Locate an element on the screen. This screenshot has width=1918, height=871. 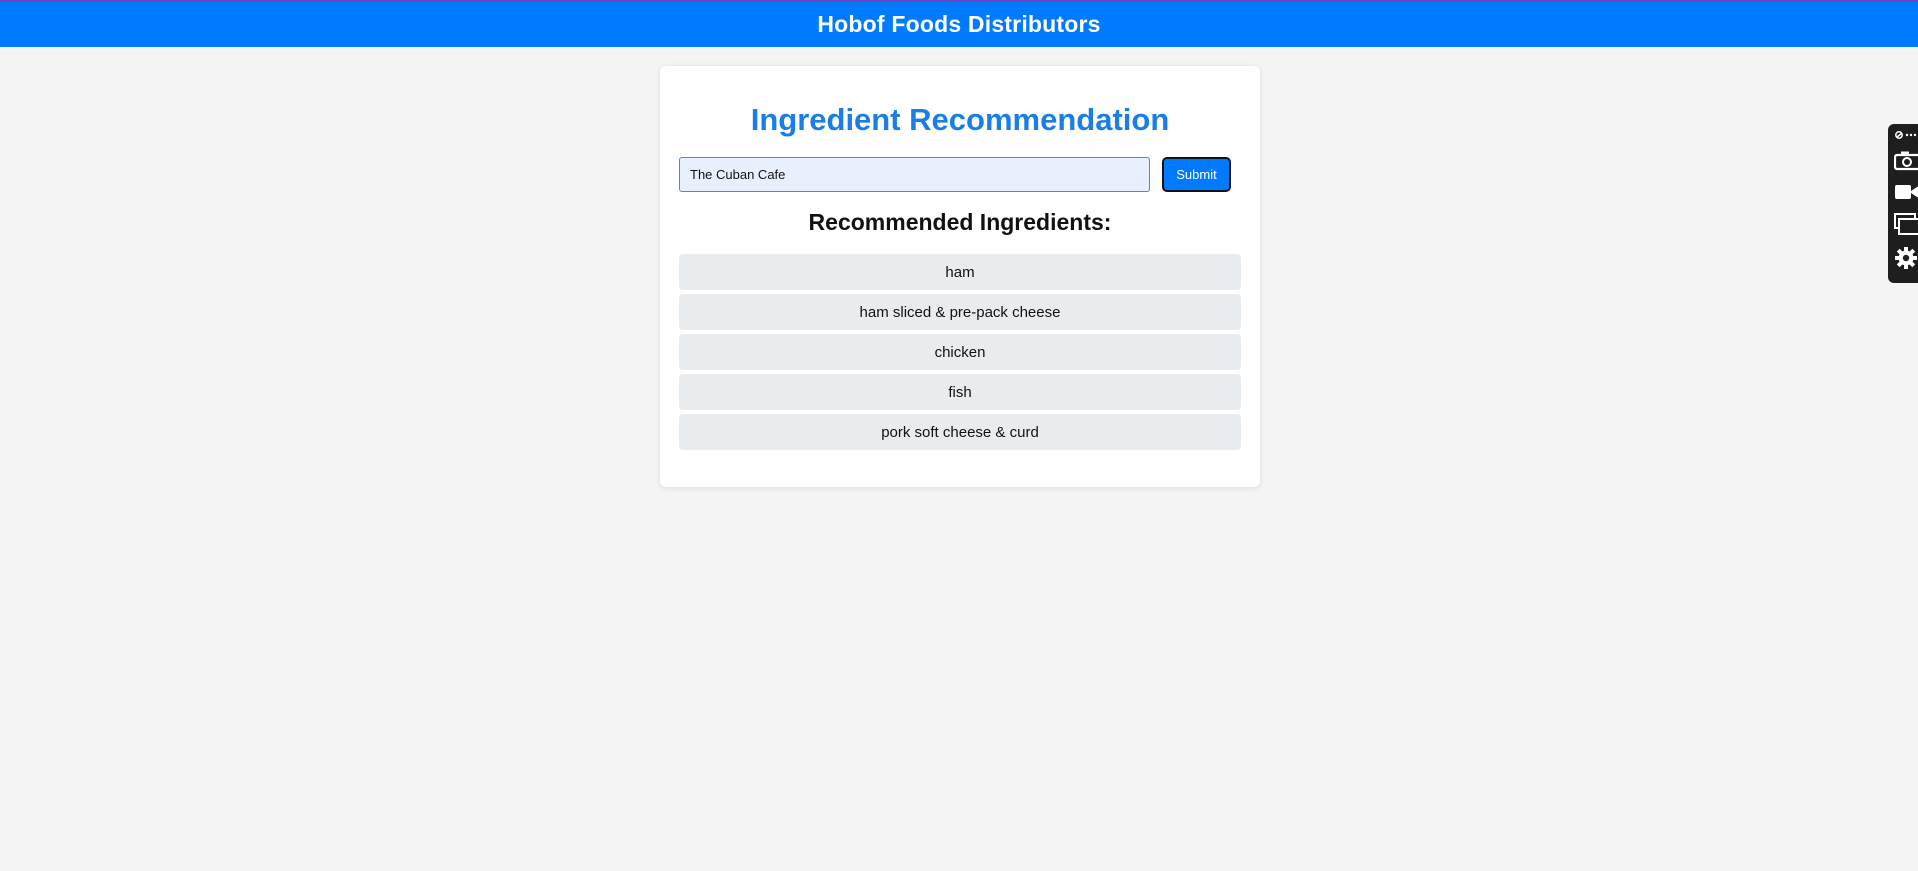
ingredient-item: ham sliced & pre-pack cheese is located at coordinates (960, 312).